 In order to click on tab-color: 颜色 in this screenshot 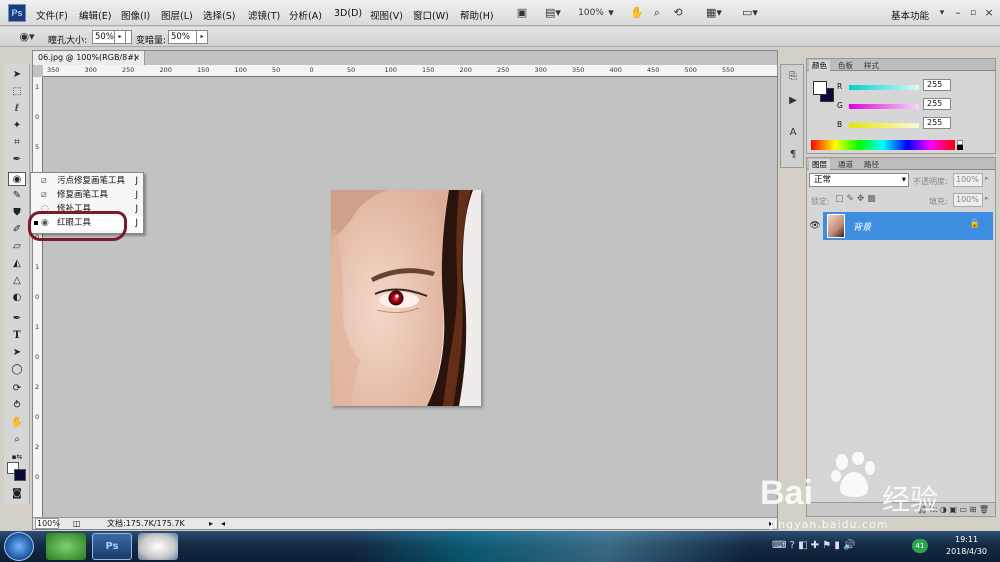, I will do `click(819, 65)`.